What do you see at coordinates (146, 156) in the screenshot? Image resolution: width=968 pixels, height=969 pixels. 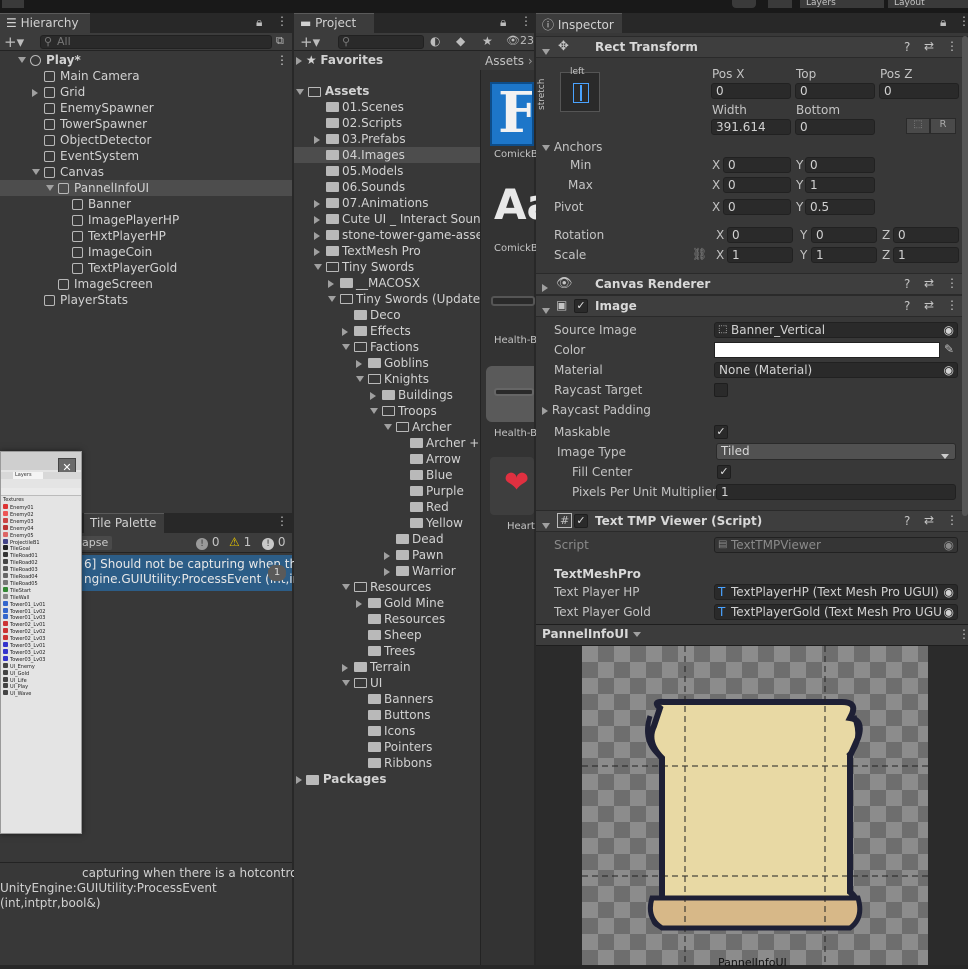 I see `hierarchy-item: EventSystem` at bounding box center [146, 156].